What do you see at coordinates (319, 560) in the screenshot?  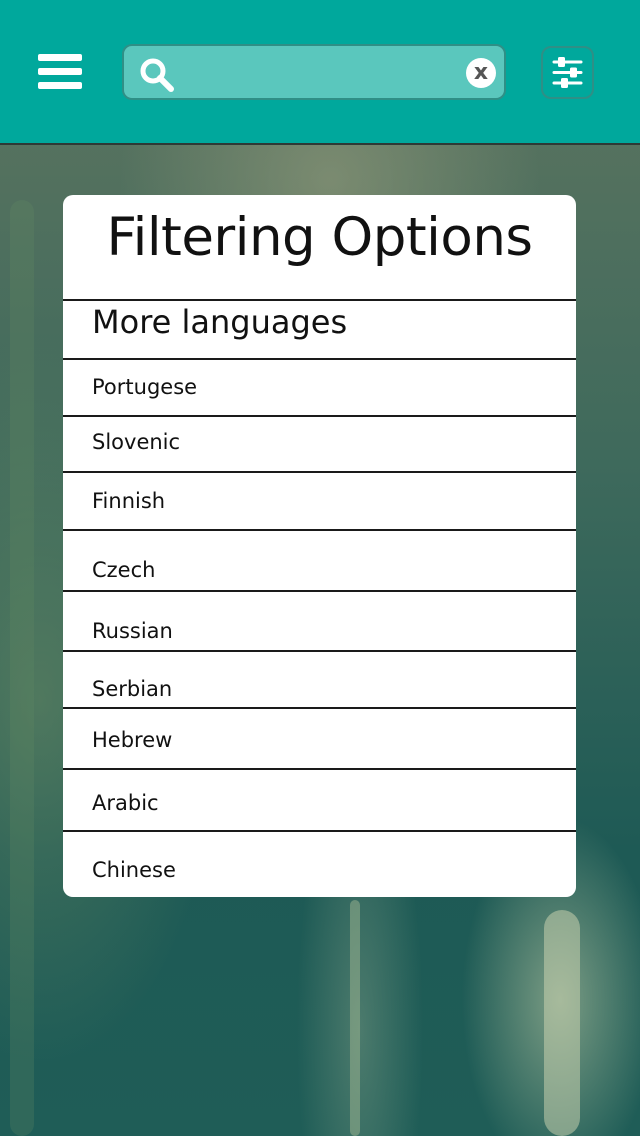 I see `language-item-czech: Czech` at bounding box center [319, 560].